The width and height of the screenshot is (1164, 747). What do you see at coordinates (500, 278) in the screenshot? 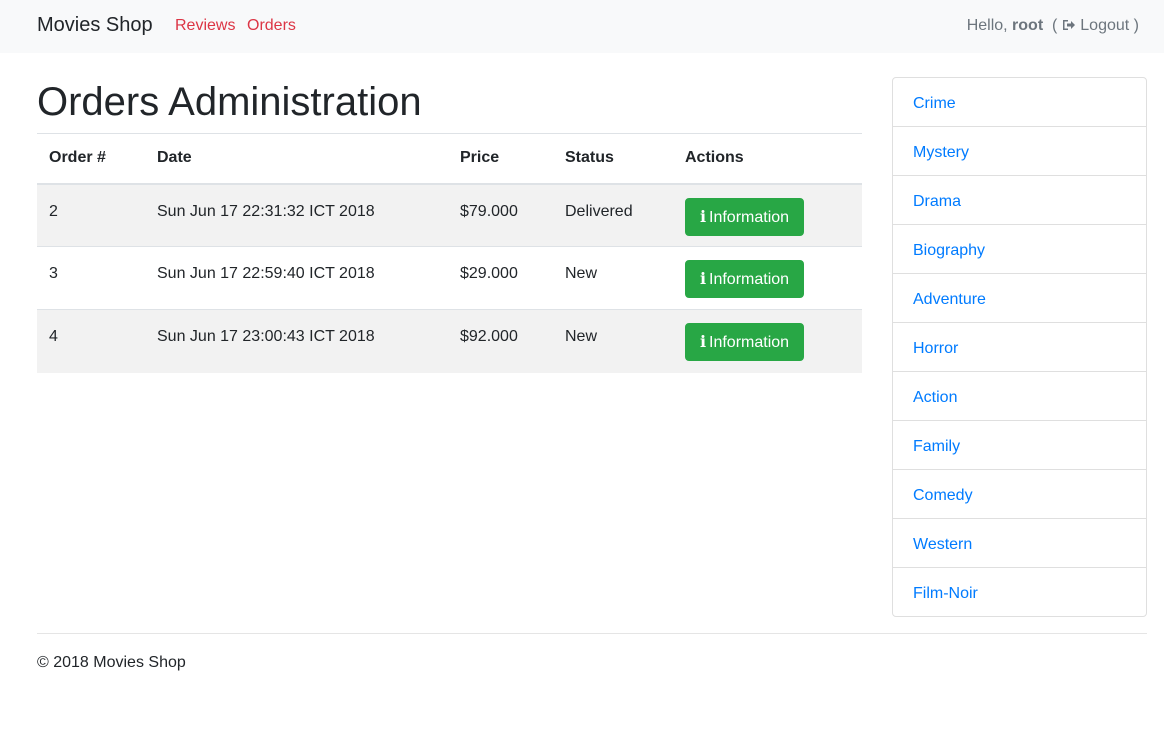
I see `order-price-cell: $29.000` at bounding box center [500, 278].